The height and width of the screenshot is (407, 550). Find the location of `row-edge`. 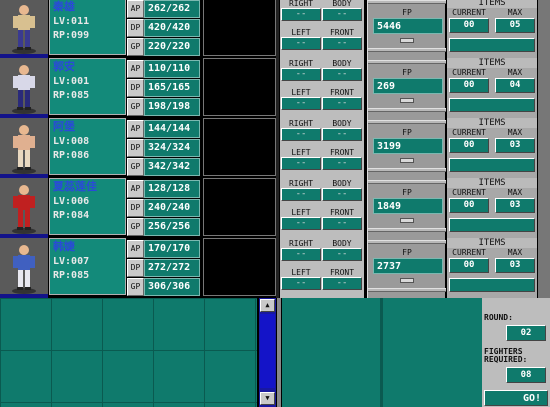

row-edge is located at coordinates (544, 268).